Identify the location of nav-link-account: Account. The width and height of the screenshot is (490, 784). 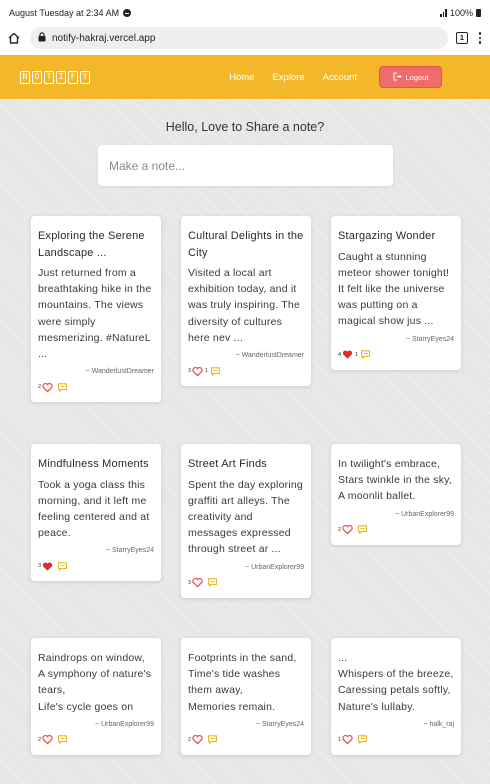
(340, 77).